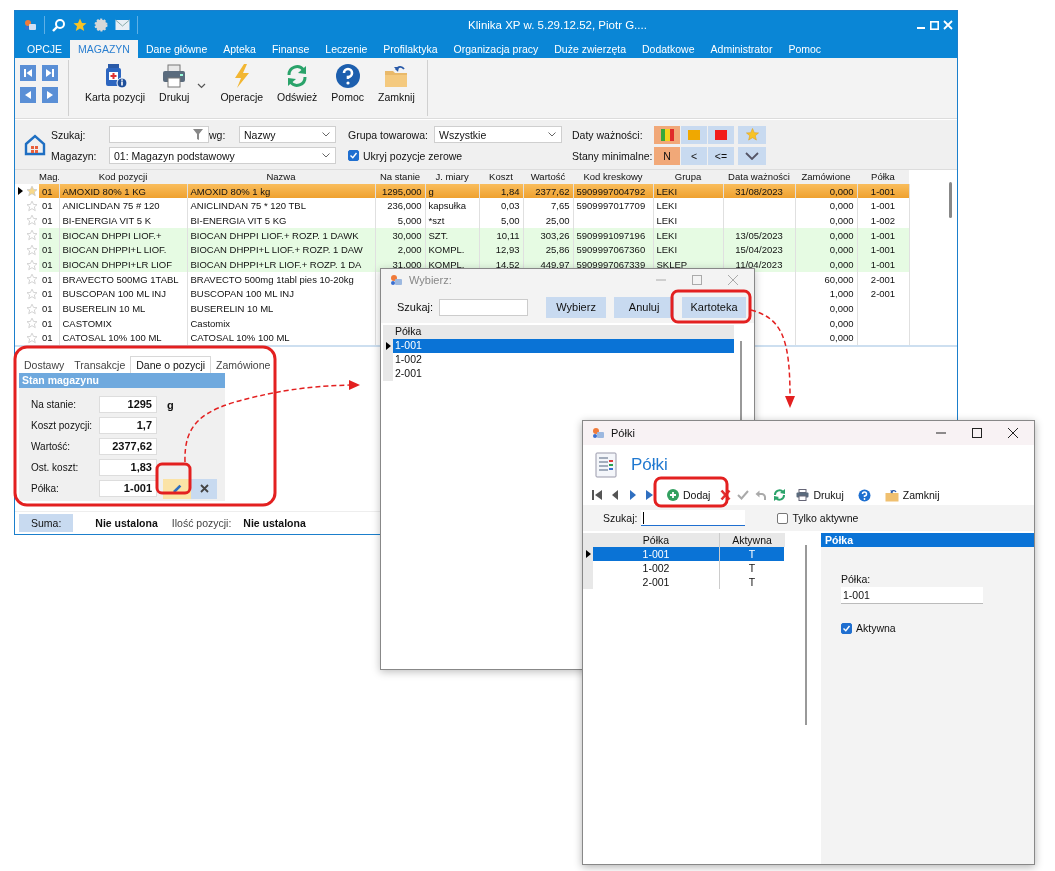  I want to click on value-field: 1-001, so click(128, 489).